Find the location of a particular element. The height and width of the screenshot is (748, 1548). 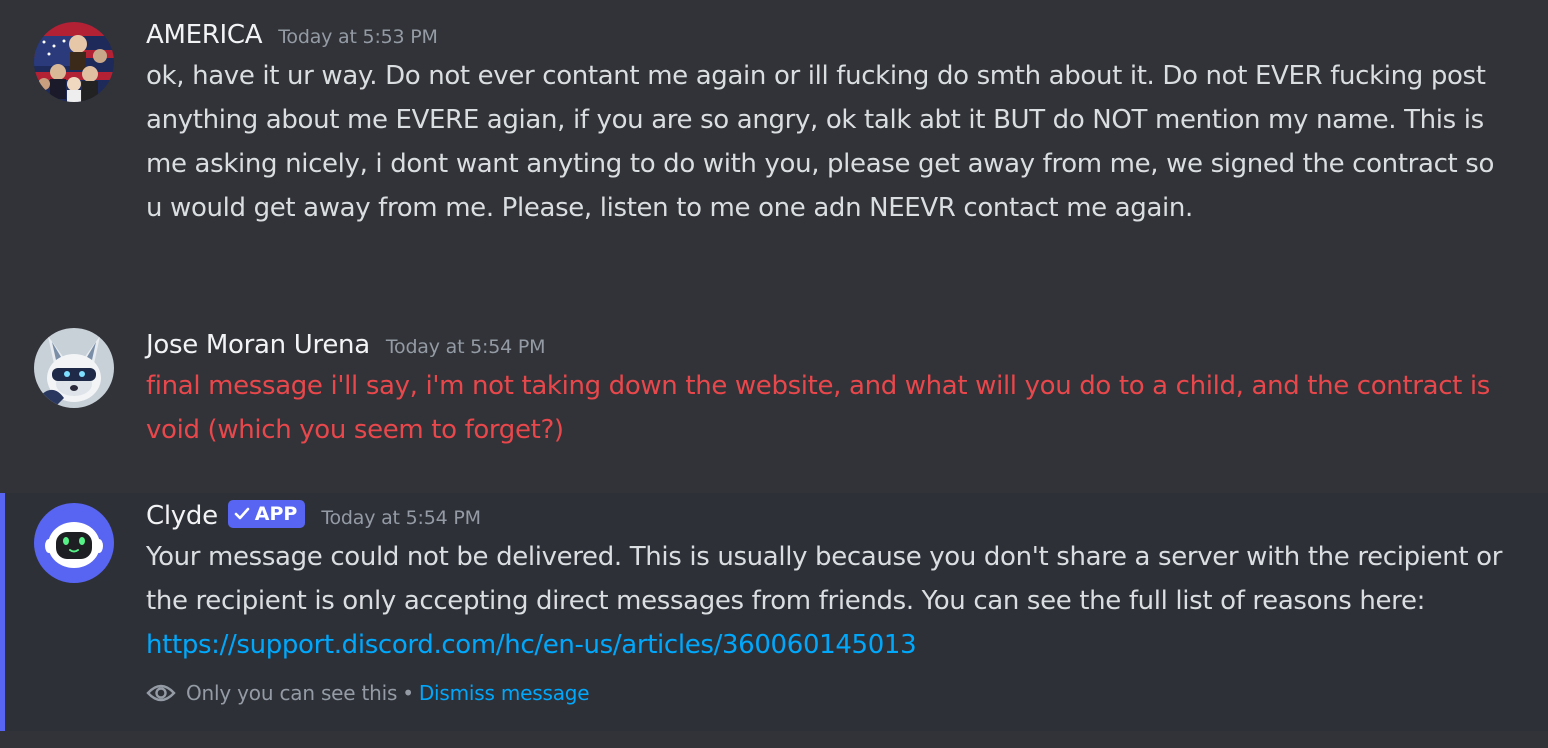

avatar-jose is located at coordinates (74, 368).